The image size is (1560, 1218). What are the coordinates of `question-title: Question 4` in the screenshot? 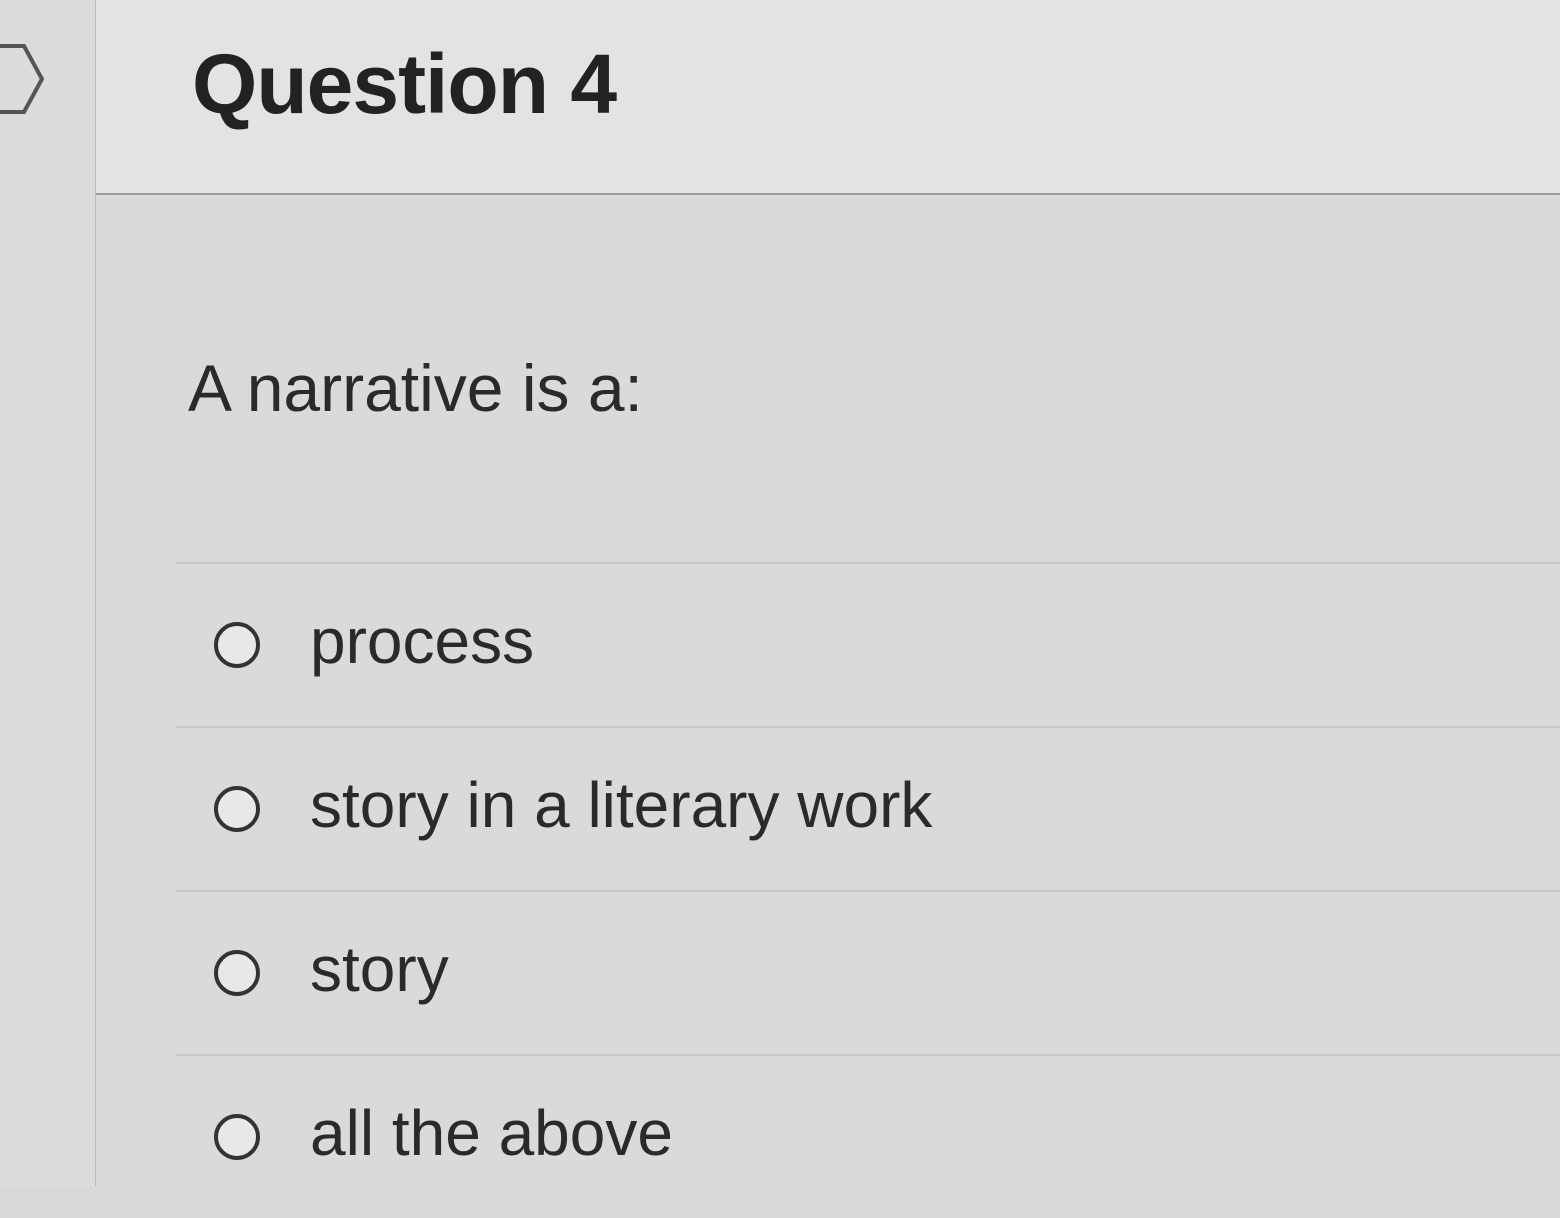 It's located at (404, 84).